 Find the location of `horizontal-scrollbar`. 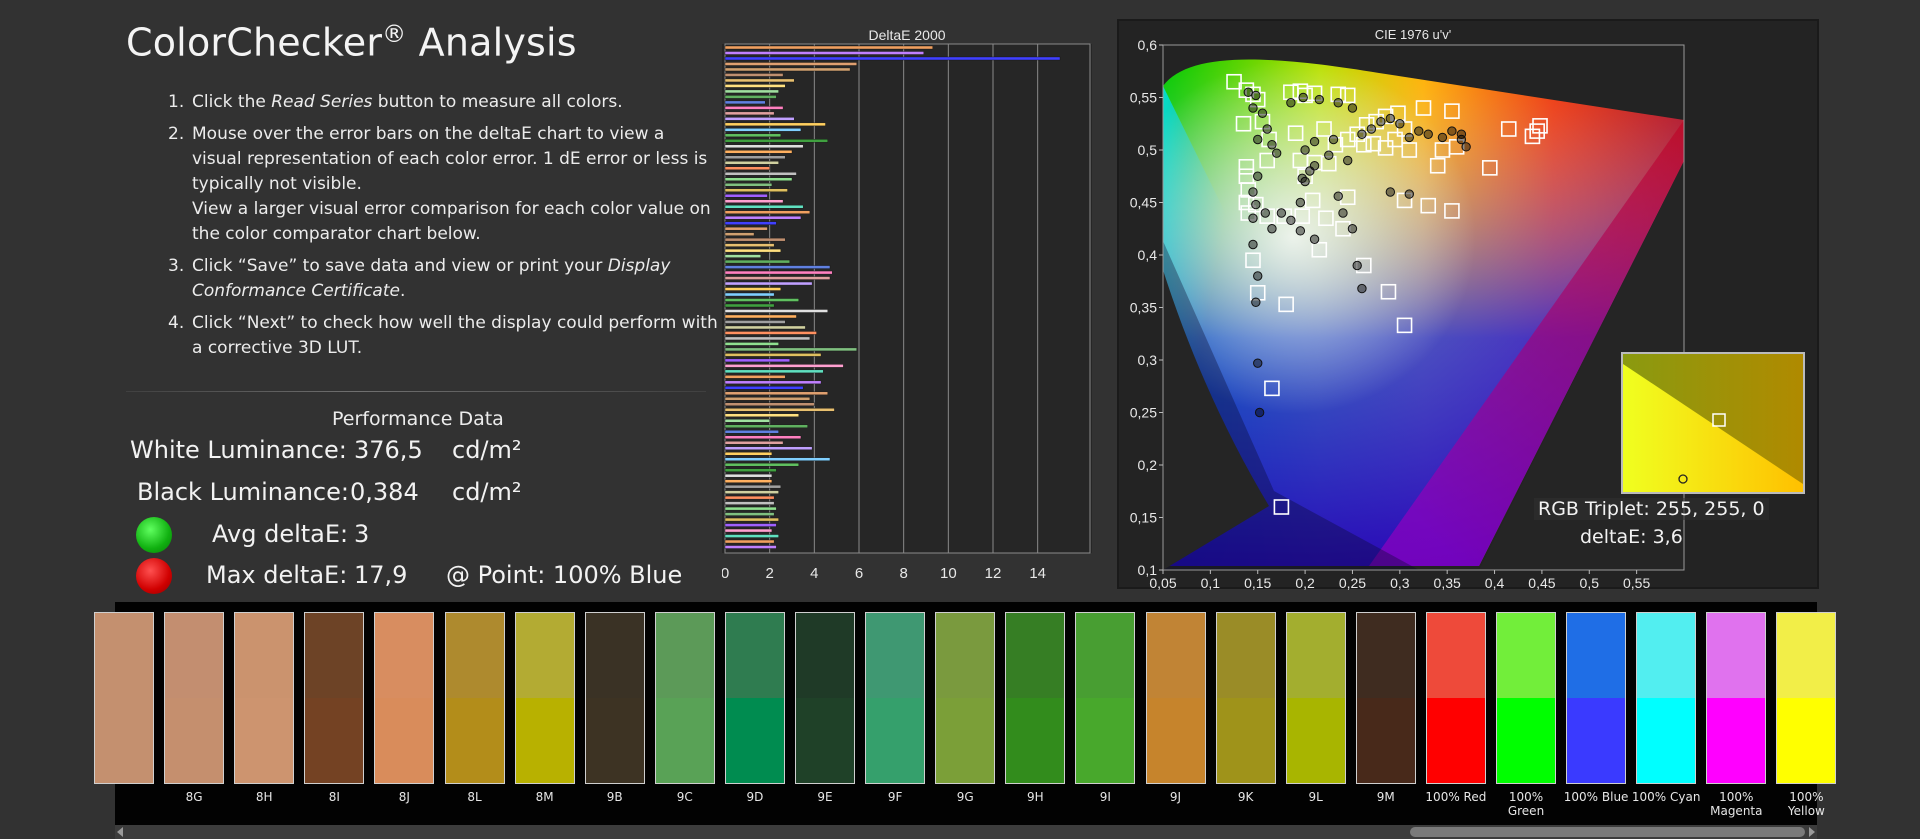

horizontal-scrollbar is located at coordinates (966, 832).